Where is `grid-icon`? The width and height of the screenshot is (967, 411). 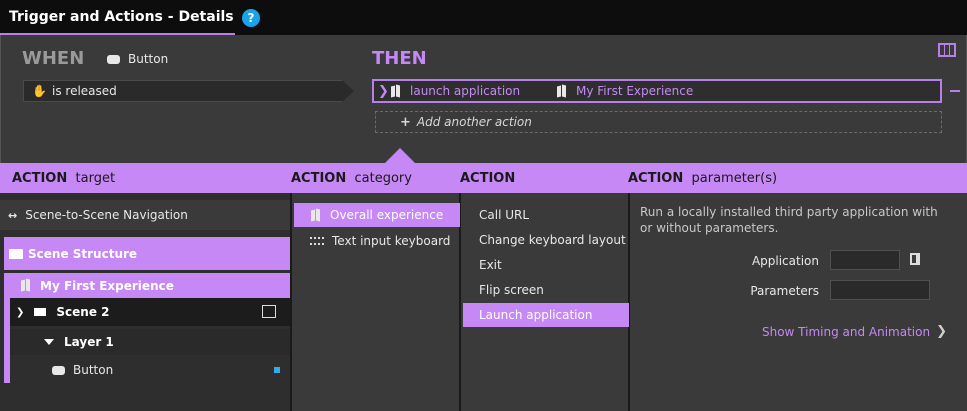 grid-icon is located at coordinates (947, 50).